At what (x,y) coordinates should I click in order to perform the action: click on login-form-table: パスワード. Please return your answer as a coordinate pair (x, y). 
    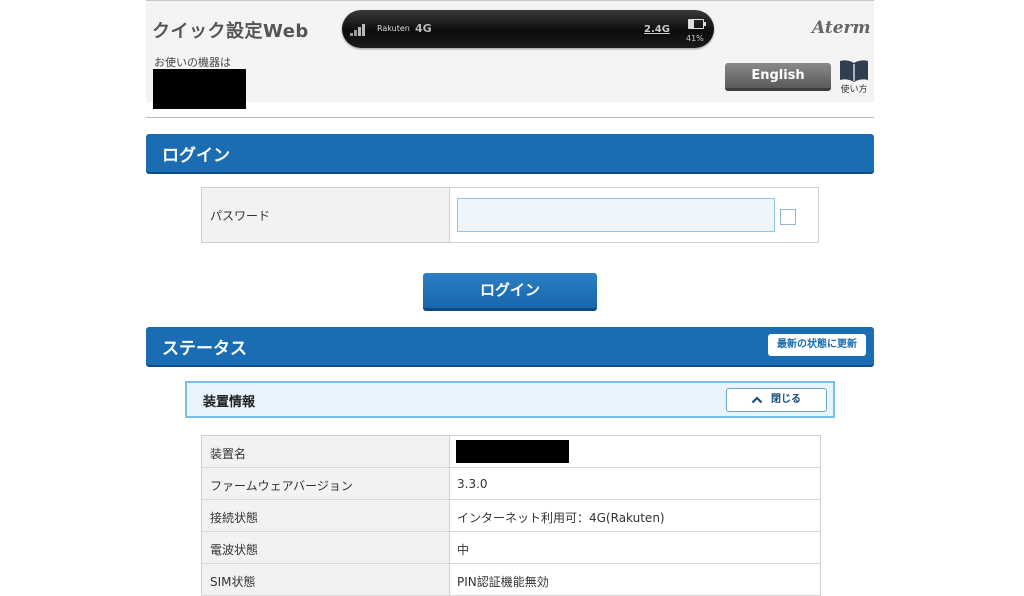
    Looking at the image, I should click on (510, 215).